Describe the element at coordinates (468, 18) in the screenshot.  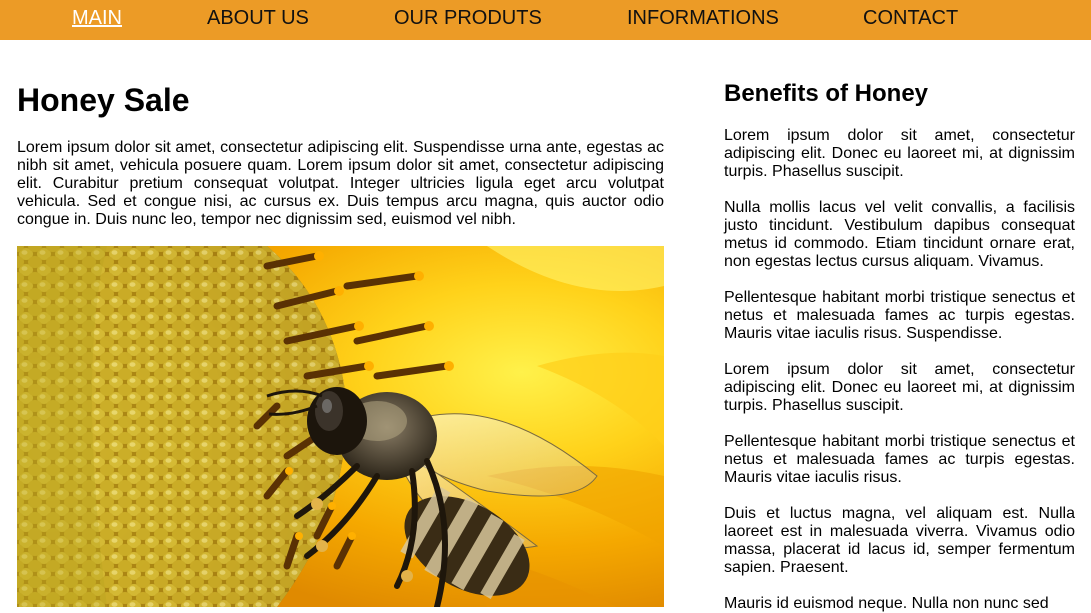
I see `nav-link-our-products: OUR PRODUTS` at that location.